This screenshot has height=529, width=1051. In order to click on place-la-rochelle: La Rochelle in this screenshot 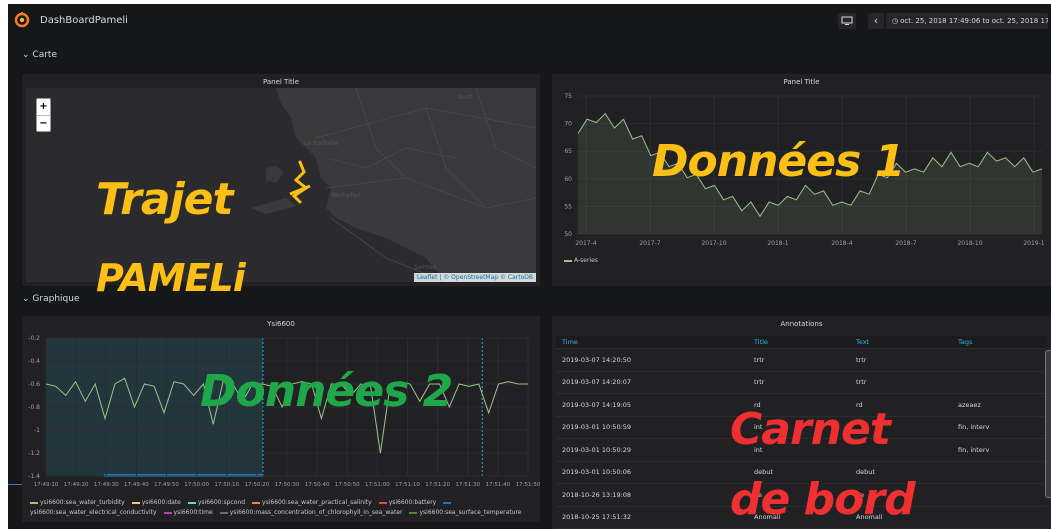, I will do `click(321, 143)`.